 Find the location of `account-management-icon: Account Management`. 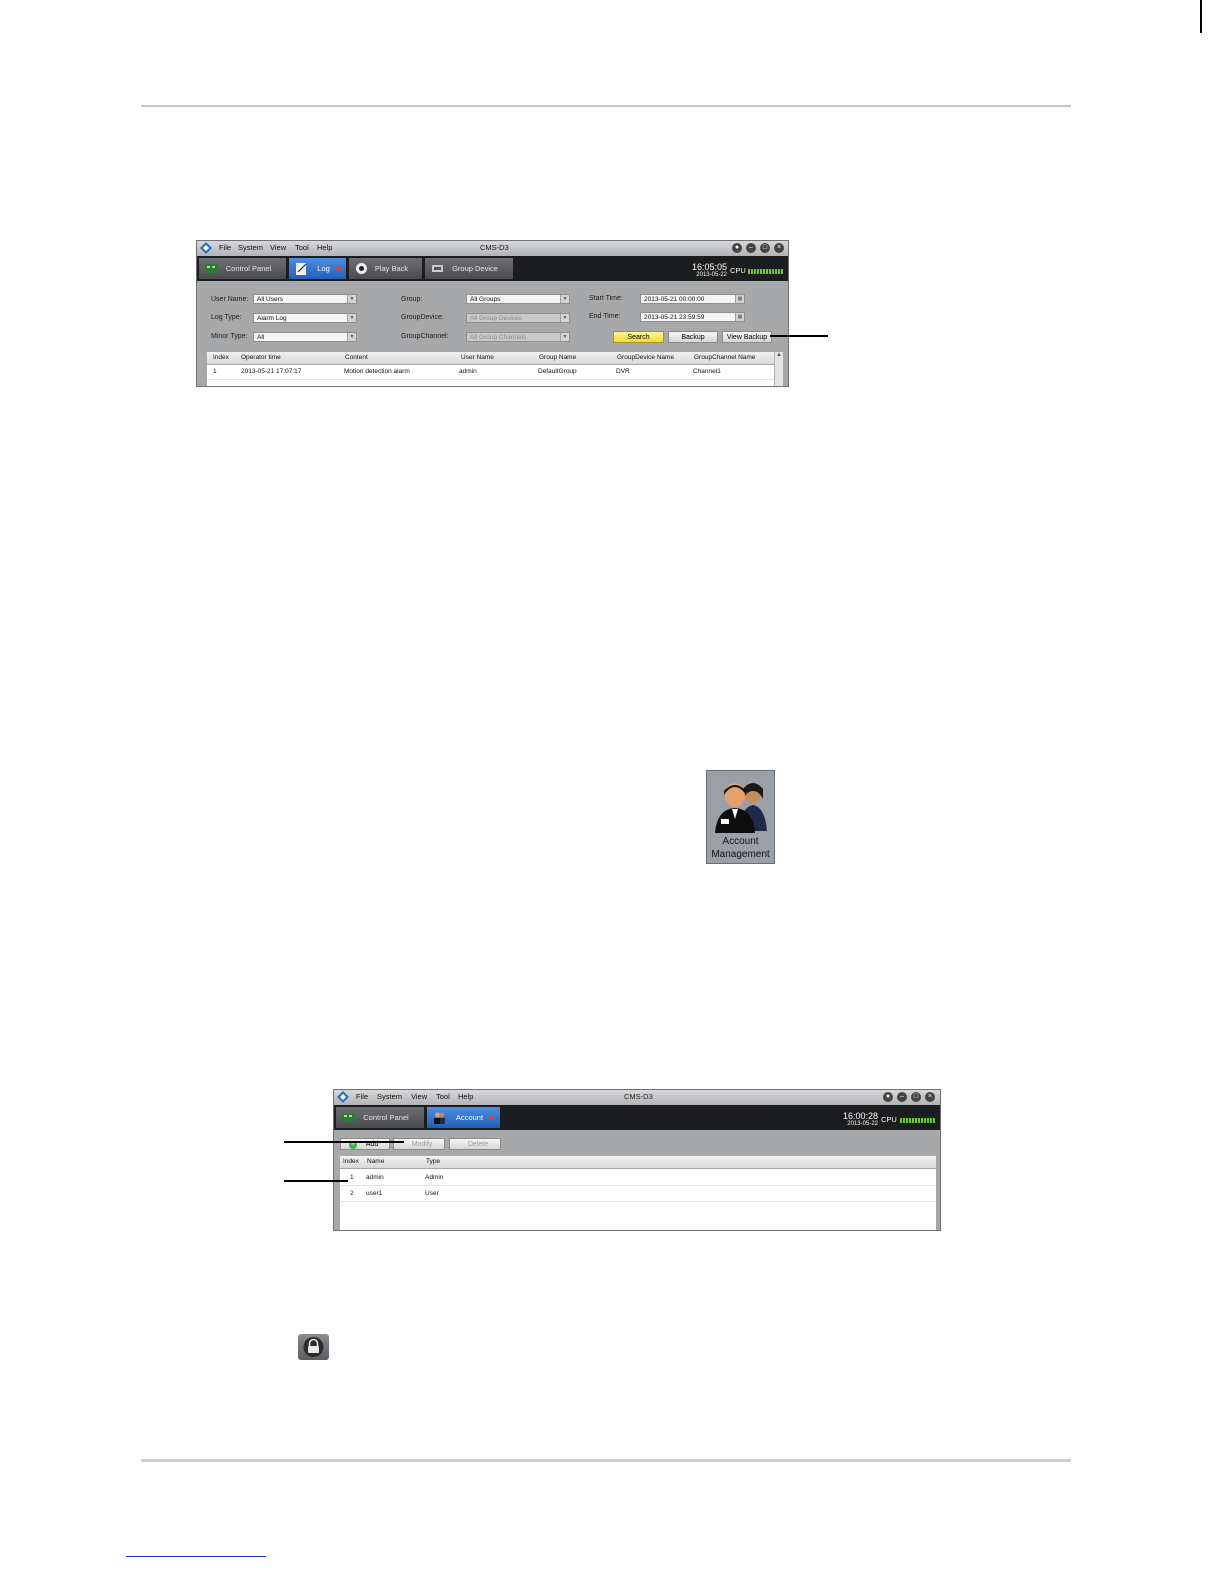

account-management-icon: Account Management is located at coordinates (740, 817).